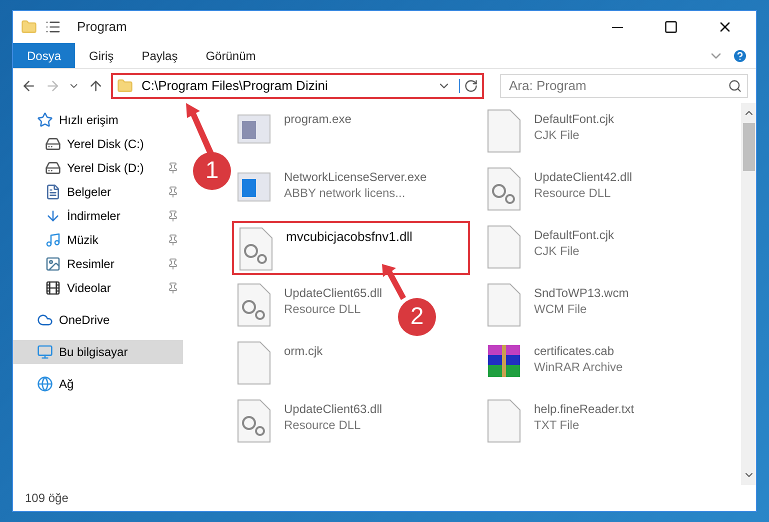  I want to click on nav-item: OneDrive, so click(98, 320).